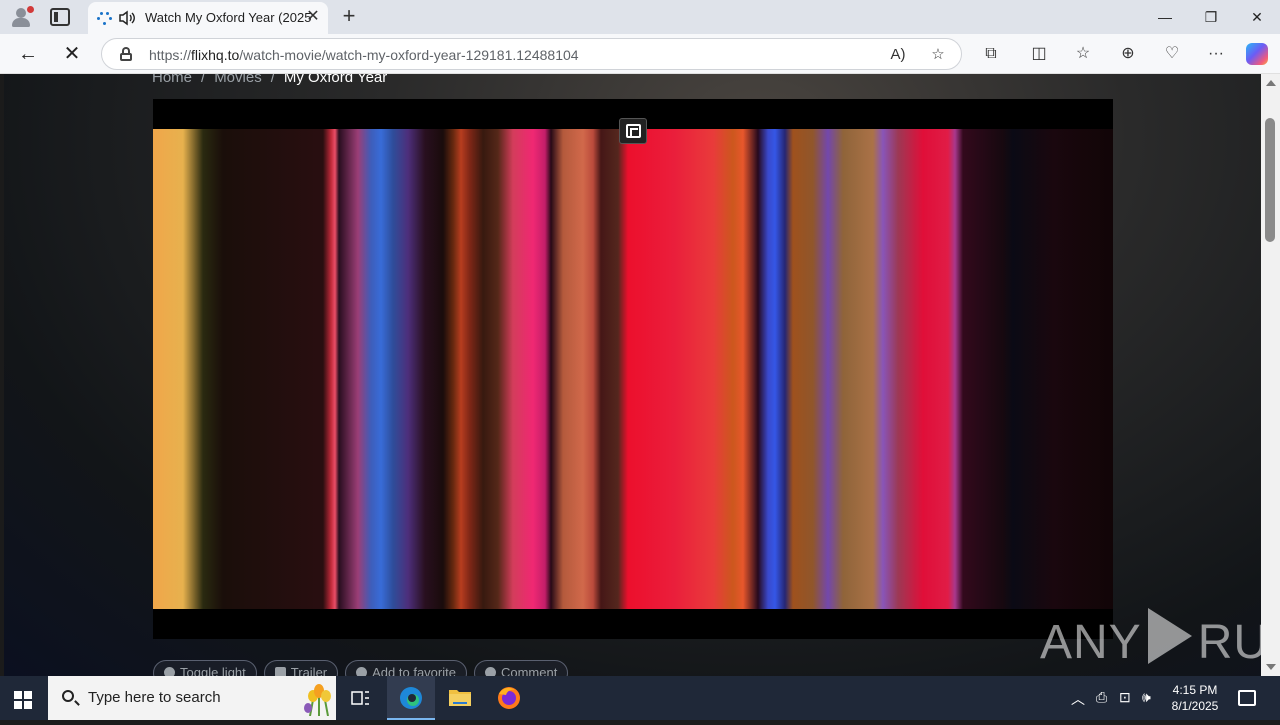 The width and height of the screenshot is (1280, 725). I want to click on comment-button: Comment, so click(521, 668).